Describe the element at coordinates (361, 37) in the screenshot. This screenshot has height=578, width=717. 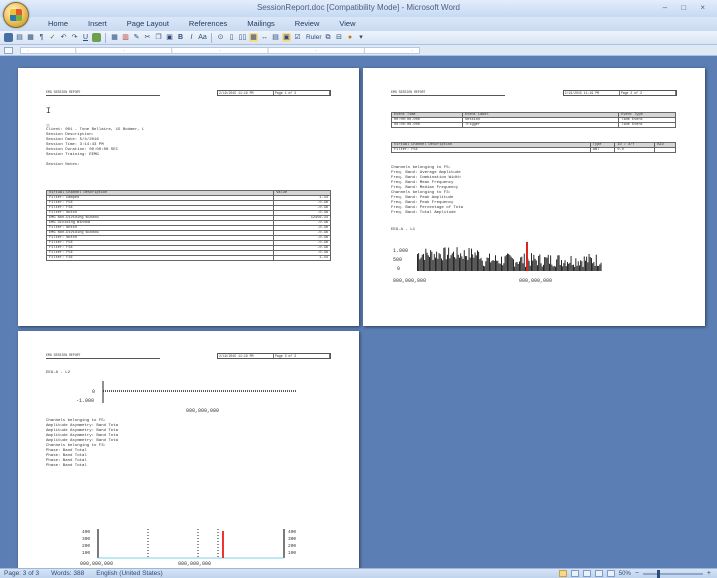
I see `customize-icon: ▾` at that location.